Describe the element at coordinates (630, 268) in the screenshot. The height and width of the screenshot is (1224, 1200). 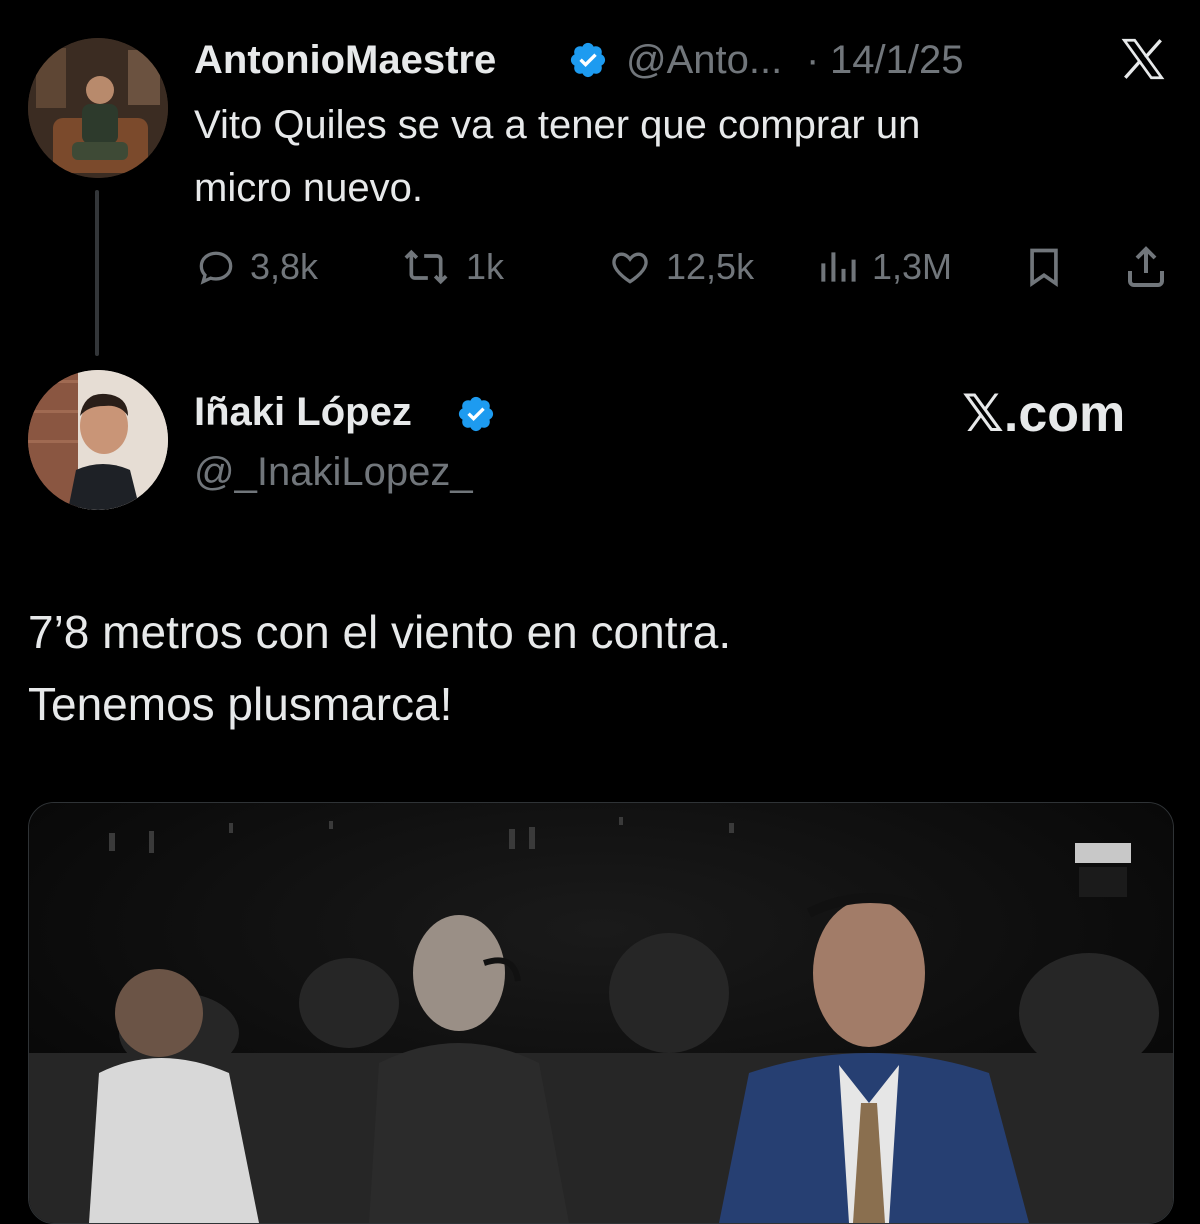
I see `like-icon` at that location.